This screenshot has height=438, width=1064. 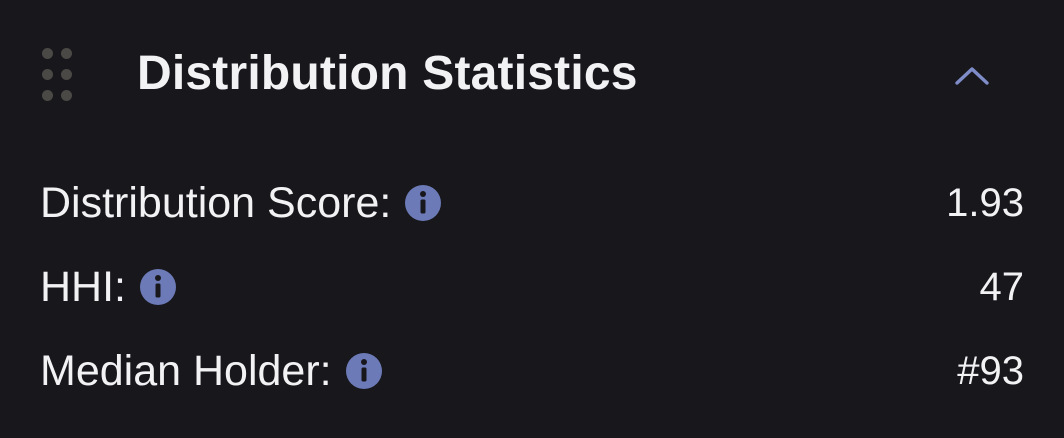 I want to click on stat-value: 47, so click(x=1002, y=287).